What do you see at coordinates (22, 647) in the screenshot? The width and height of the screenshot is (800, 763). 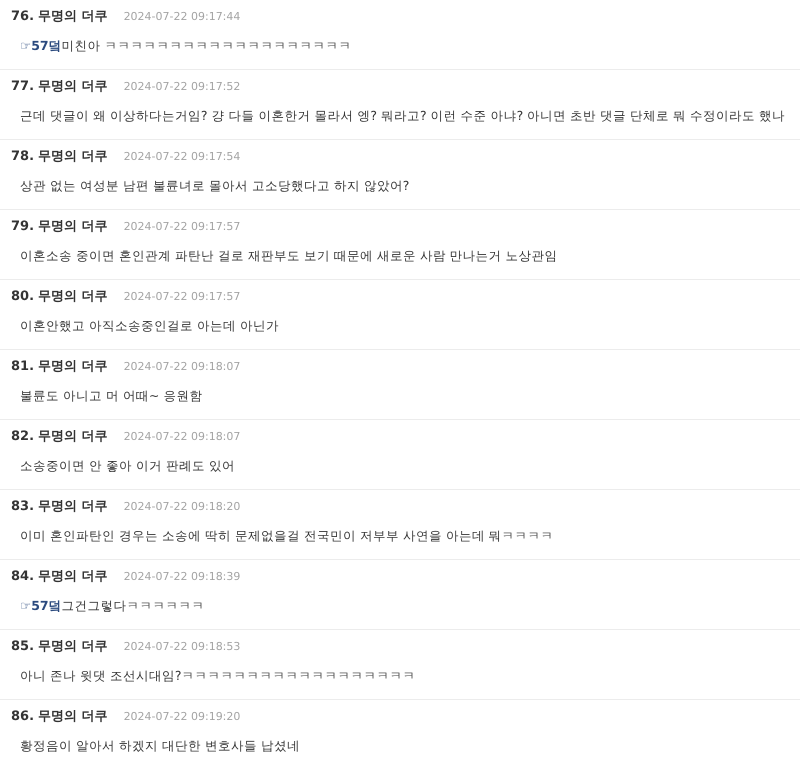 I see `comment-number: 85.` at bounding box center [22, 647].